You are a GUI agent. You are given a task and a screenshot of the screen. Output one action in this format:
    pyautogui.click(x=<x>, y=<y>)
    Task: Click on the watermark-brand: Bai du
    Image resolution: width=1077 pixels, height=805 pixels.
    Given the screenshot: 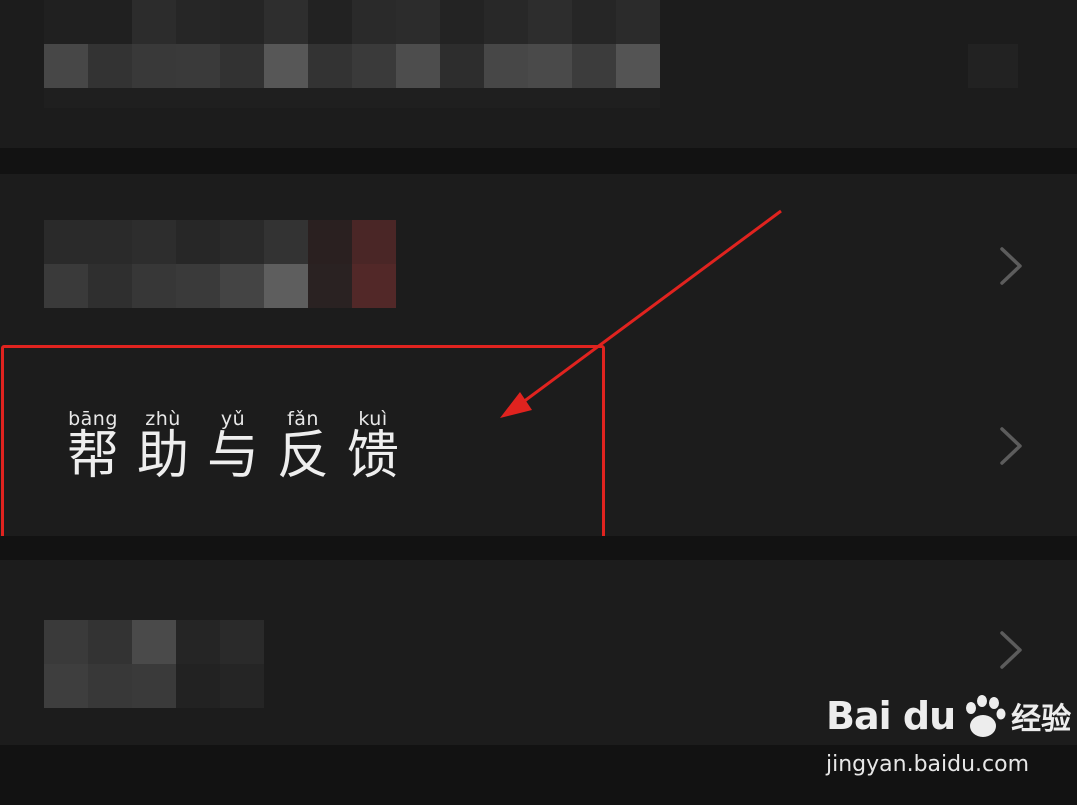 What is the action you would take?
    pyautogui.click(x=891, y=716)
    